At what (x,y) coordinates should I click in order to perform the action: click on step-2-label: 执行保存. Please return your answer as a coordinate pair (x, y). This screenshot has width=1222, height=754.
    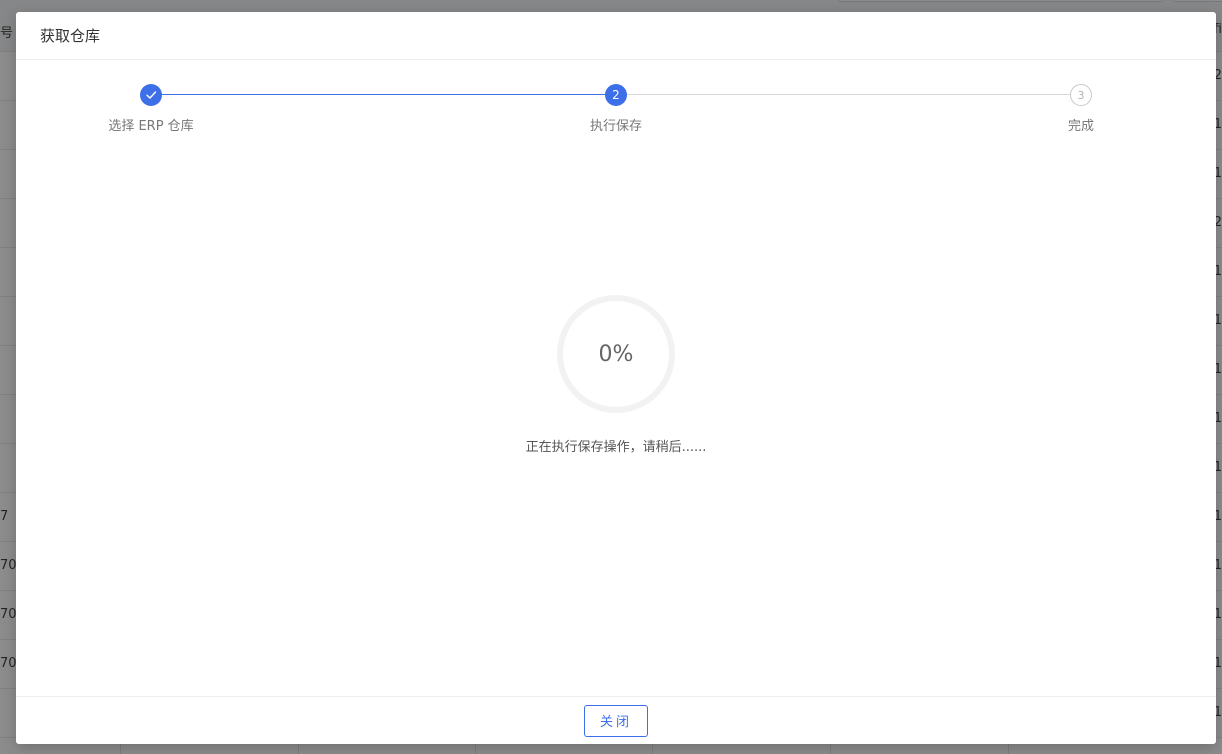
    Looking at the image, I should click on (616, 126).